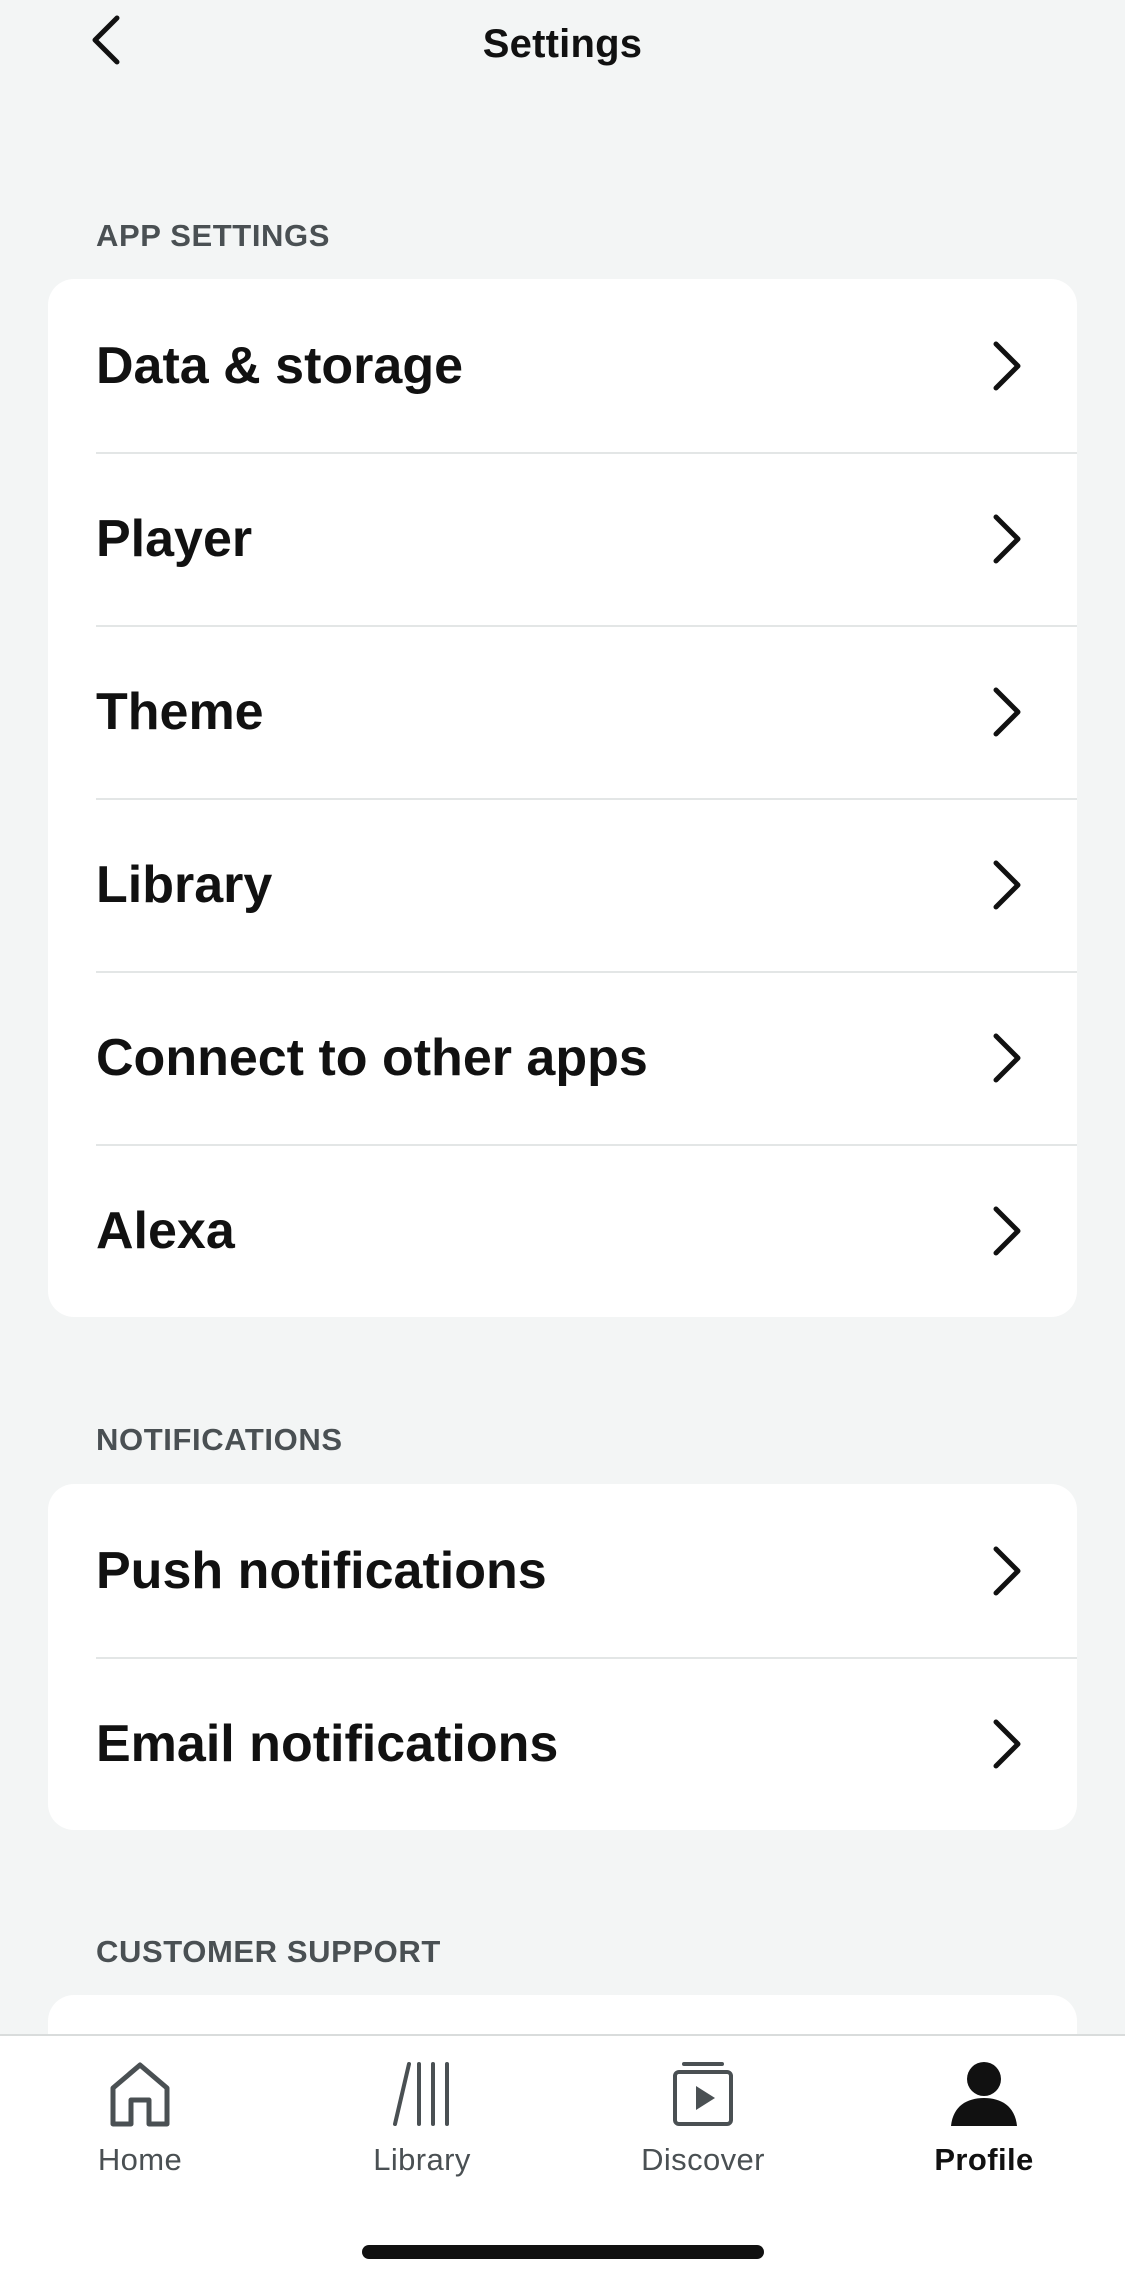 The width and height of the screenshot is (1125, 2286). Describe the element at coordinates (165, 1230) in the screenshot. I see `row-label: Alexa` at that location.